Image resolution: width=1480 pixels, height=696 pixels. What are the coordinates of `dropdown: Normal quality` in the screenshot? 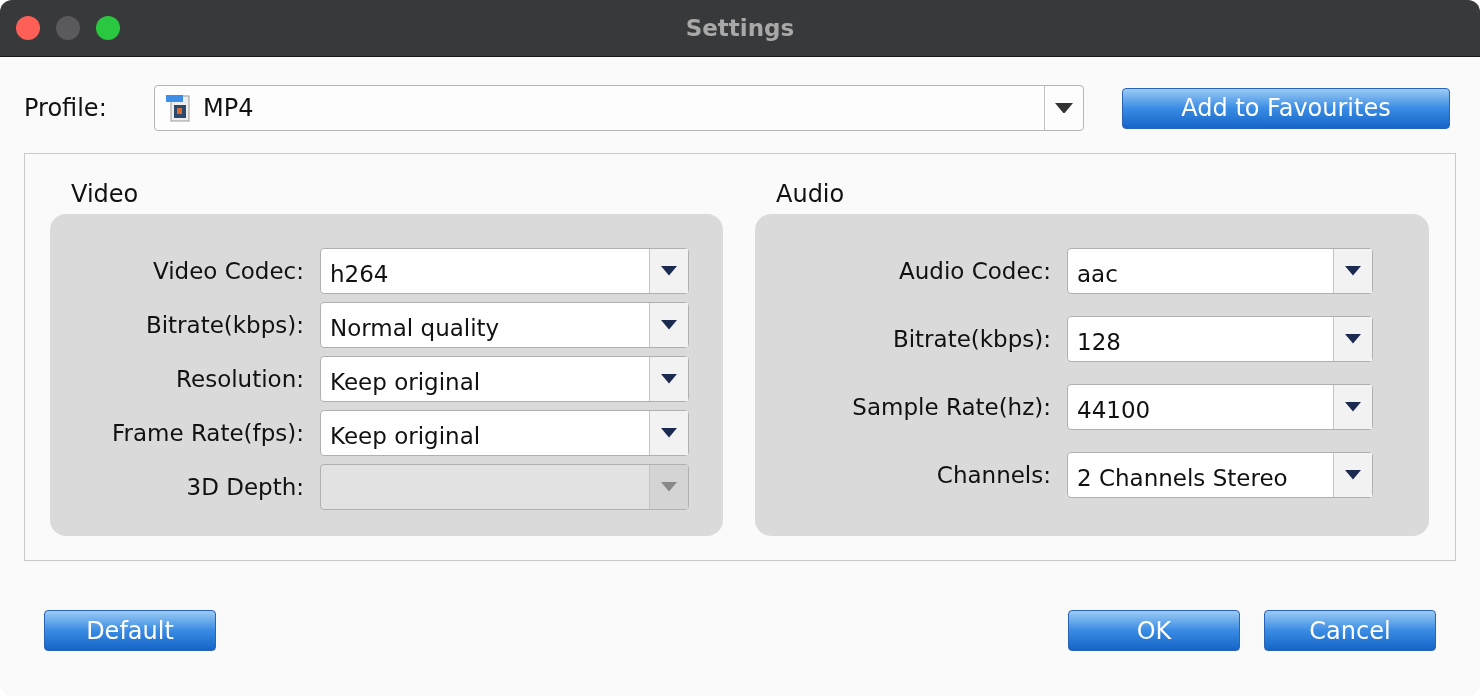 It's located at (504, 325).